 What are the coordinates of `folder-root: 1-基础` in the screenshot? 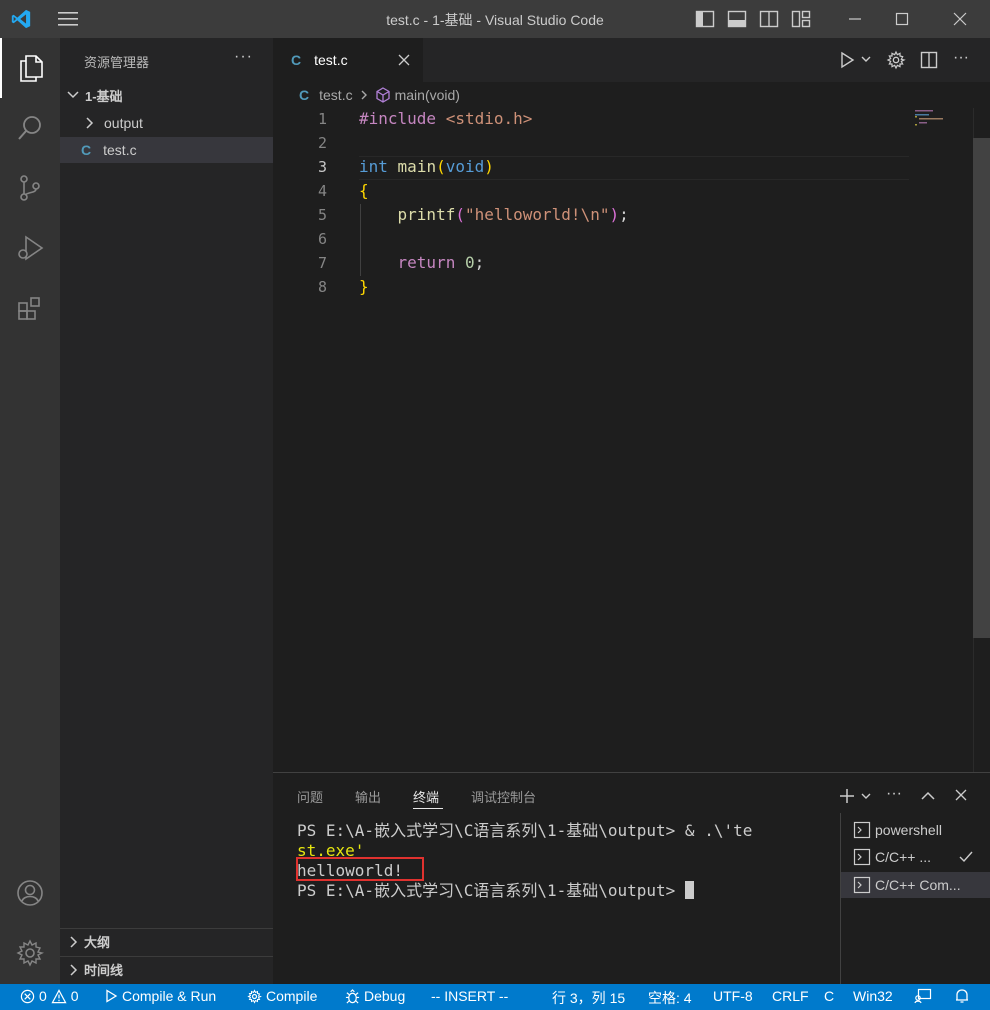 It's located at (166, 95).